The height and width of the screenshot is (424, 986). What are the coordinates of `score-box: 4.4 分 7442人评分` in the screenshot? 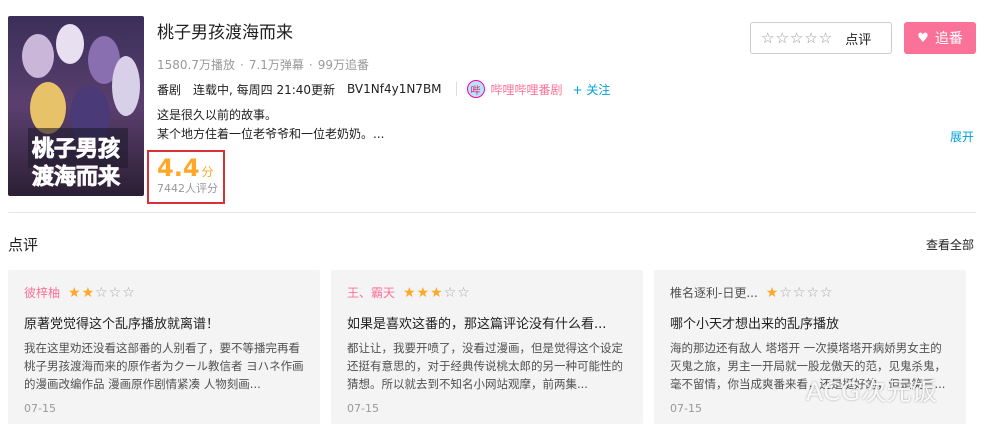 It's located at (186, 177).